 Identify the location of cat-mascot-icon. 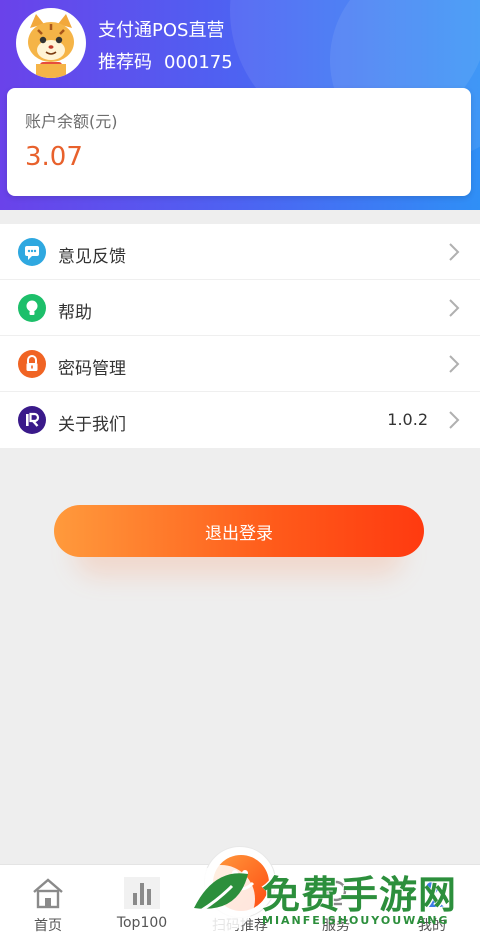
(51, 43).